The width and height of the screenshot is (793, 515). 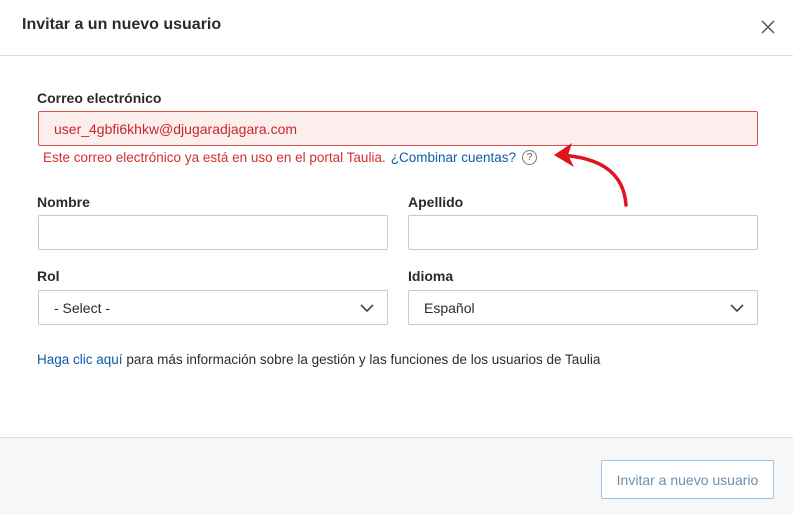 I want to click on first-name-label: Nombre, so click(x=63, y=202).